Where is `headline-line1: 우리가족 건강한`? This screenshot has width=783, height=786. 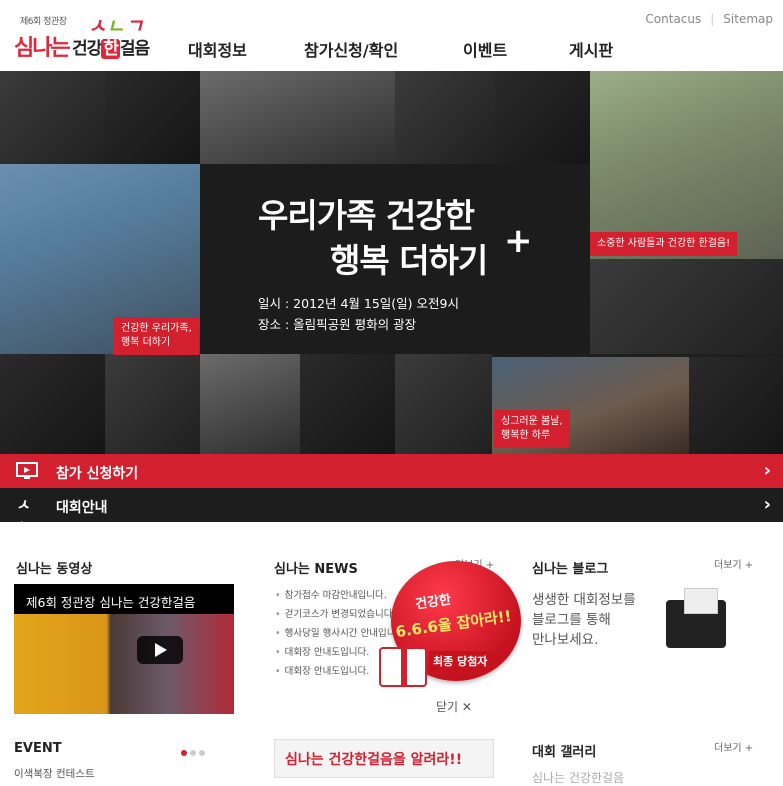 headline-line1: 우리가족 건강한 is located at coordinates (366, 215).